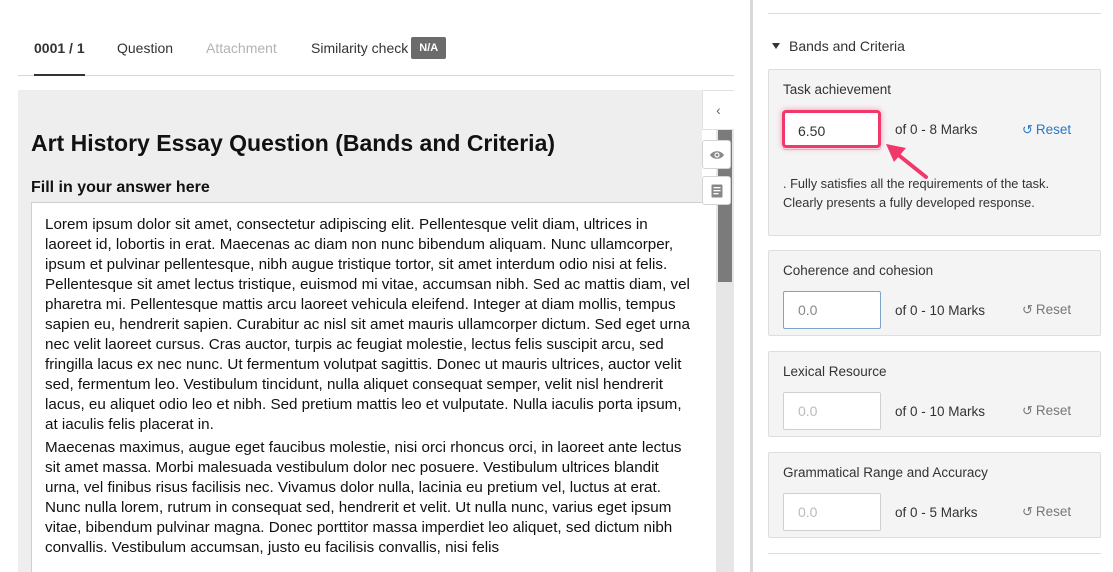  I want to click on top-divider, so click(934, 13).